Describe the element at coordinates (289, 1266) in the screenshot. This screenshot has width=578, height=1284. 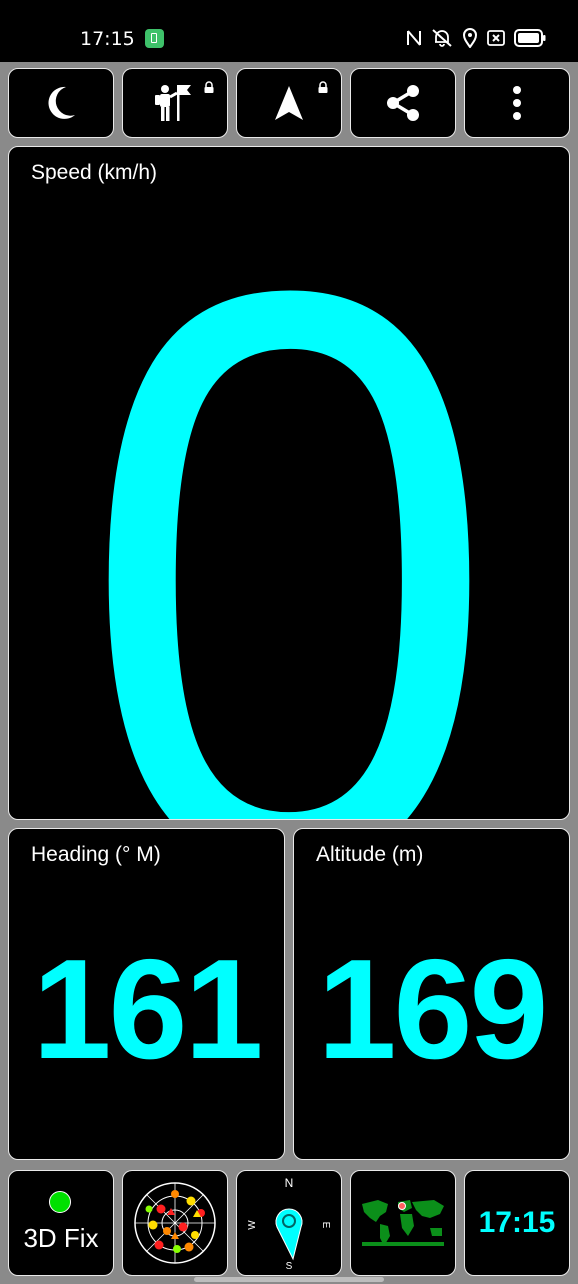
I see `compass-south: S` at that location.